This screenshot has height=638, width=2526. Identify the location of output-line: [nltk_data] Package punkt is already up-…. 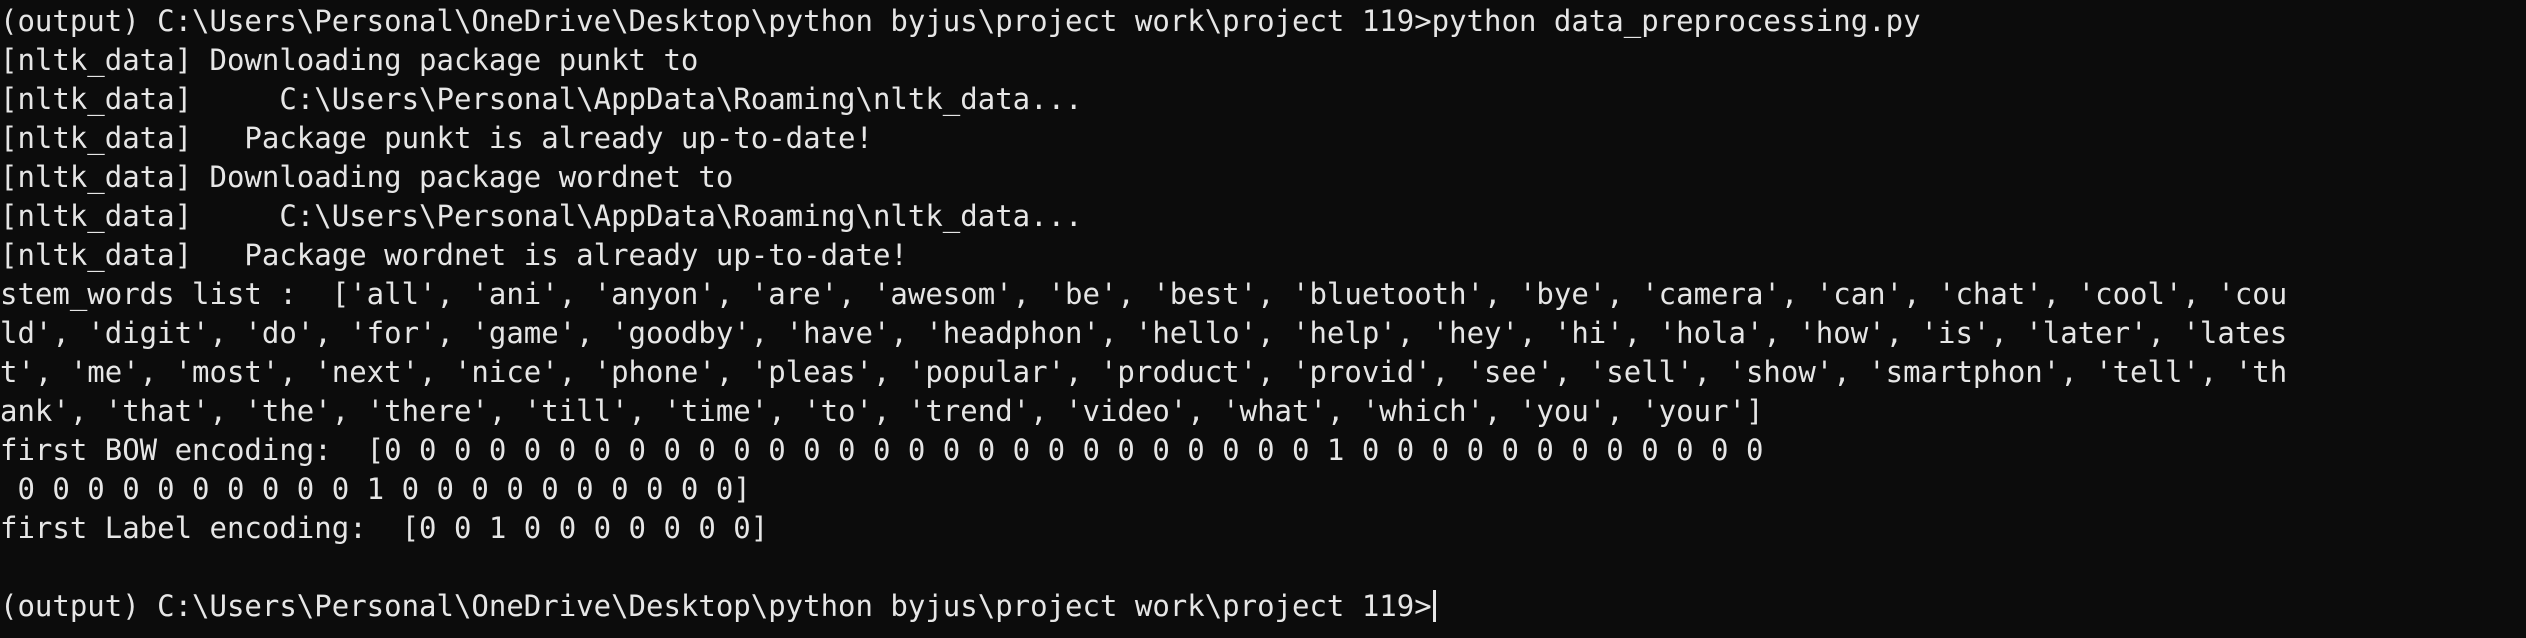
(436, 138).